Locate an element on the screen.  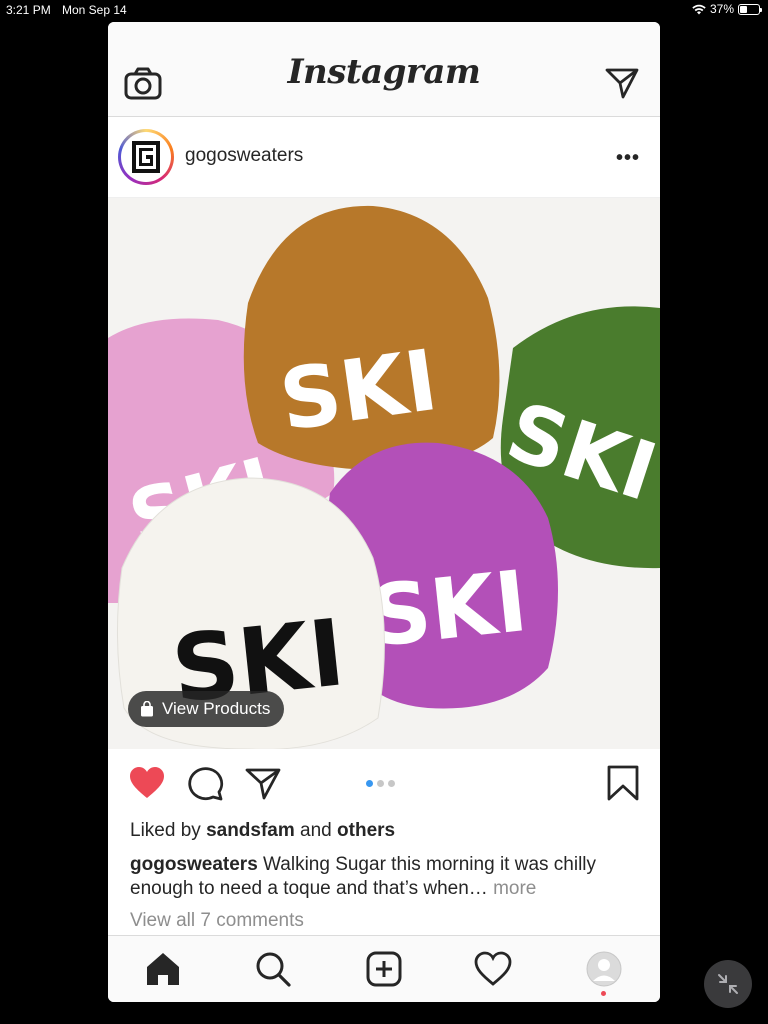
view-products-button: View Products is located at coordinates (206, 709).